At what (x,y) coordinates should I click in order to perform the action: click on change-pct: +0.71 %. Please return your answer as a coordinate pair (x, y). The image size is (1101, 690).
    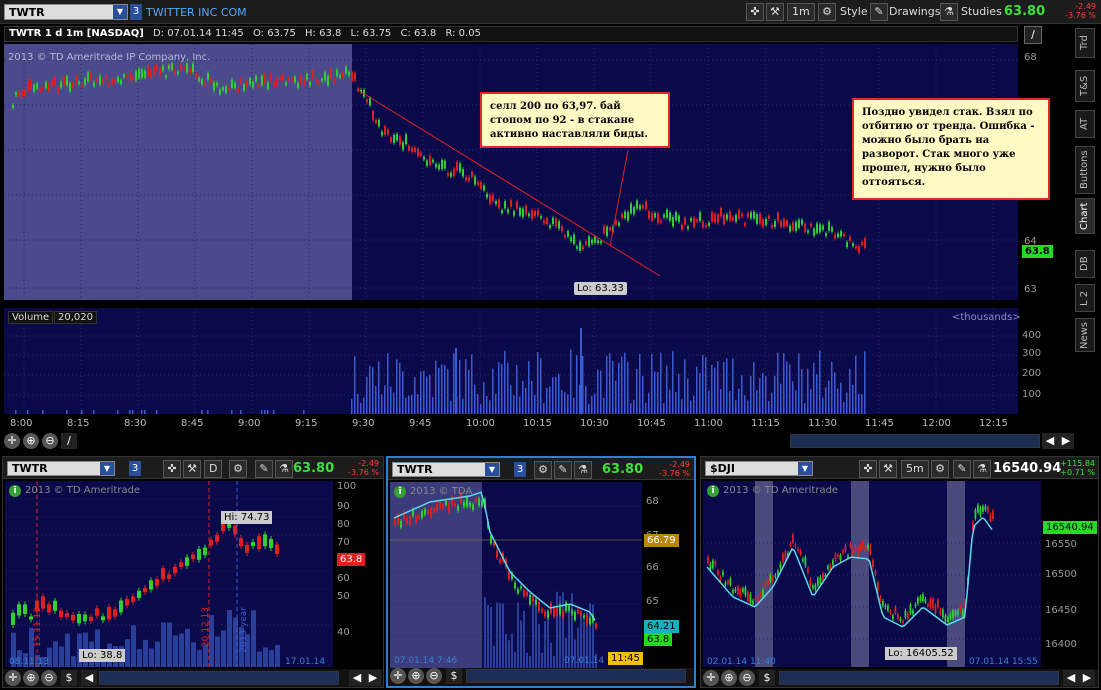
    Looking at the image, I should click on (1077, 472).